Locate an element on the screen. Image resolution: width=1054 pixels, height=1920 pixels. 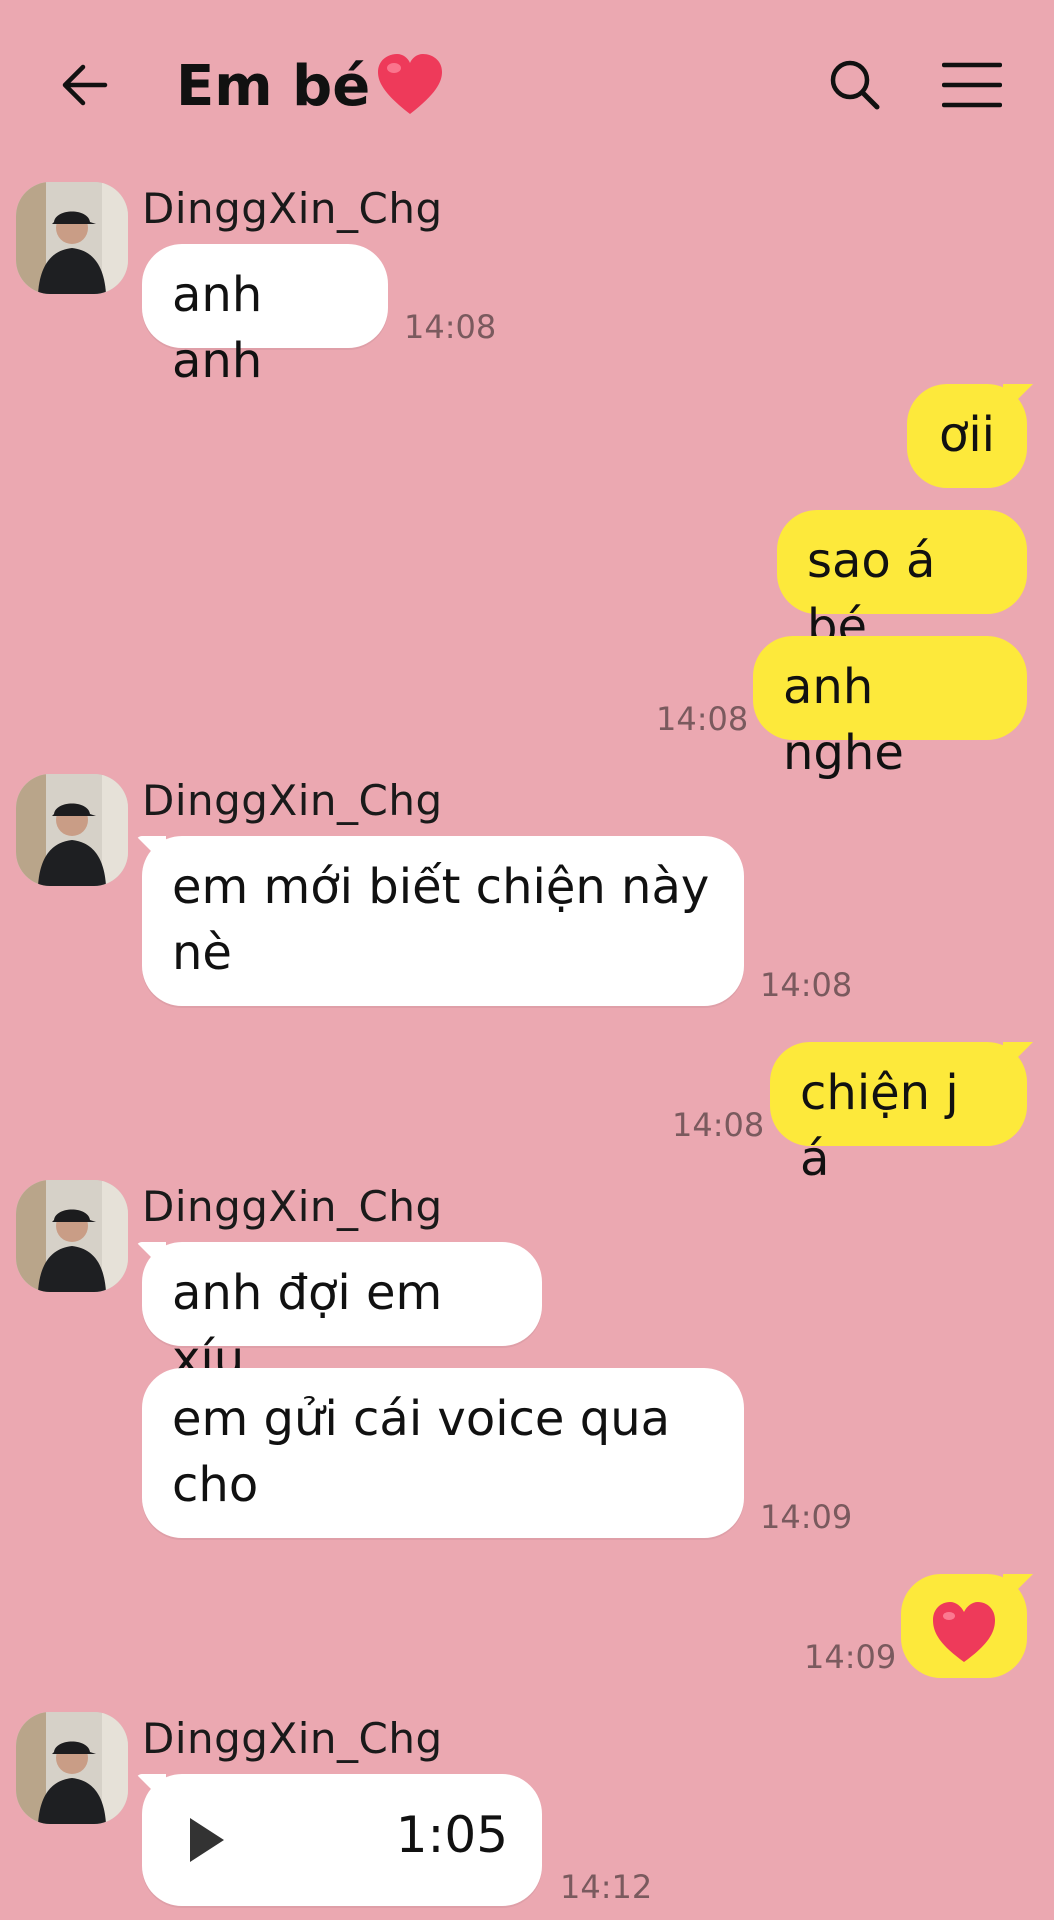
message-bubble-incoming: anh đợi em xíu is located at coordinates (342, 1314).